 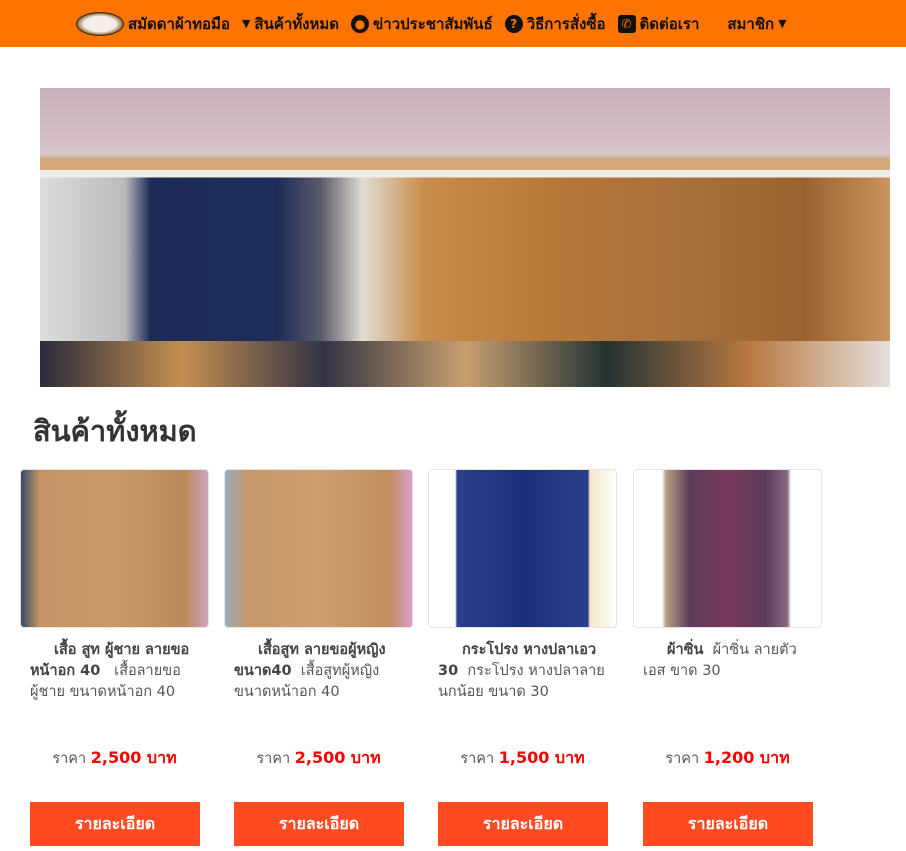 I want to click on nav-products: ▼ สินค้าทั้งหมด, so click(x=290, y=24).